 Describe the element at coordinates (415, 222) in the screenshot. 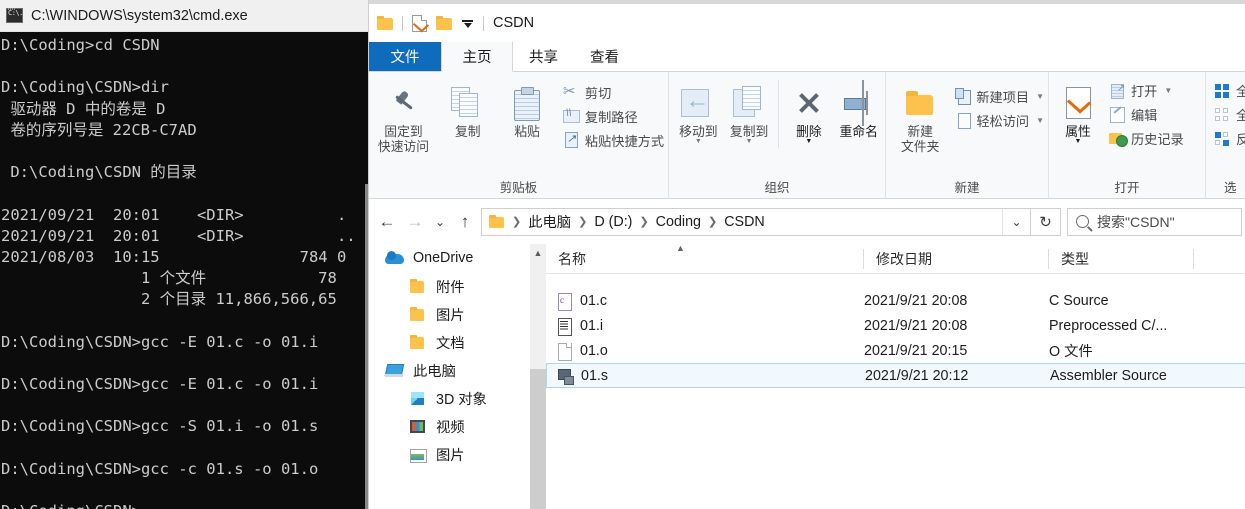

I see `forward-arrow-icon: →` at that location.